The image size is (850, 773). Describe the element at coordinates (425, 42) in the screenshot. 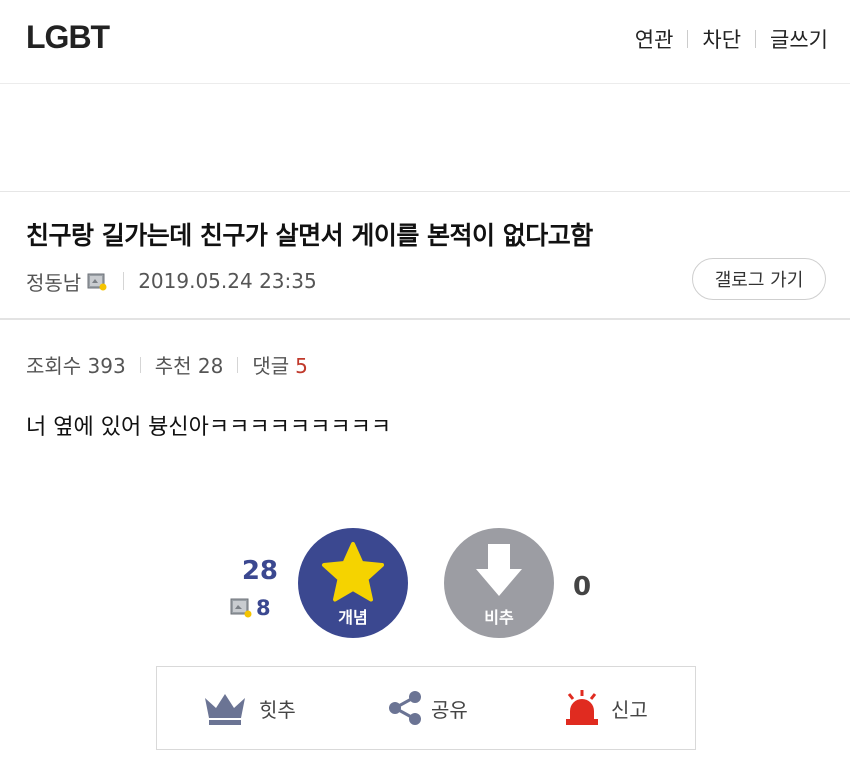

I see `top-header: LGBT 연관 차단 글쓰기` at that location.